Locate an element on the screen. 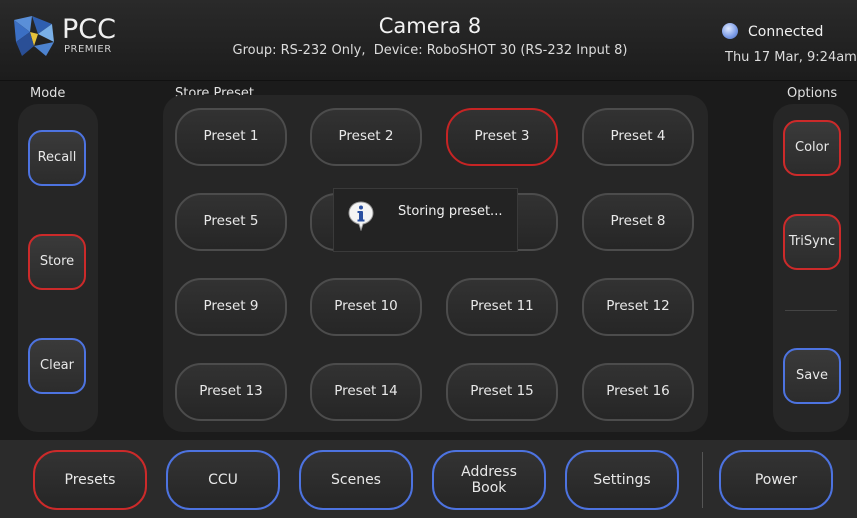 Image resolution: width=857 pixels, height=518 pixels. preset-1-button: Preset 1 is located at coordinates (231, 137).